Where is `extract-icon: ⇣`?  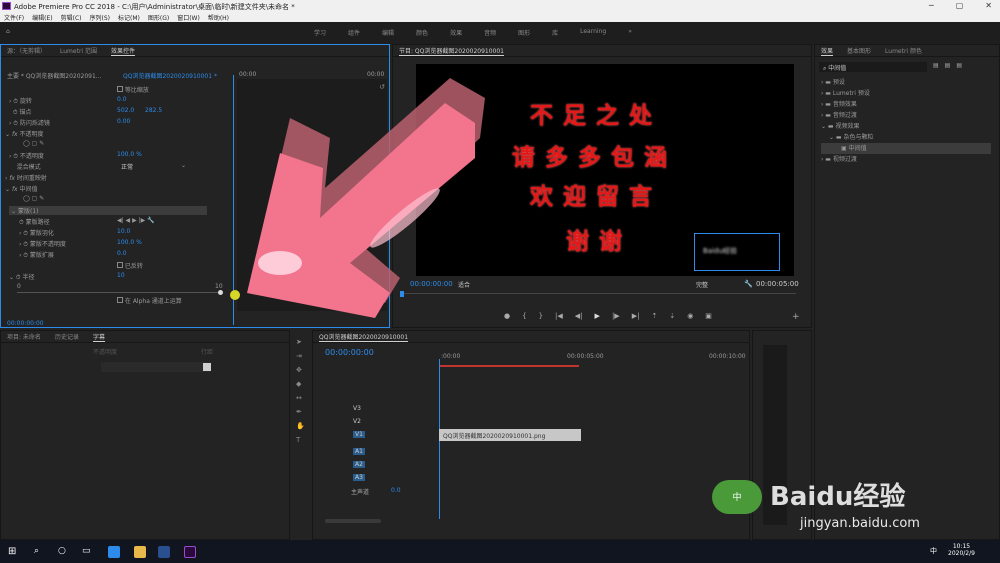 extract-icon: ⇣ is located at coordinates (672, 316).